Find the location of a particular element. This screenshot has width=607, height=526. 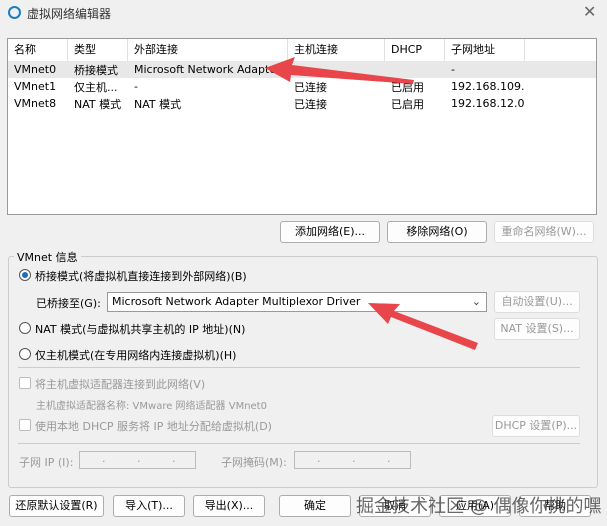

col-host: 主机连接 is located at coordinates (336, 50).